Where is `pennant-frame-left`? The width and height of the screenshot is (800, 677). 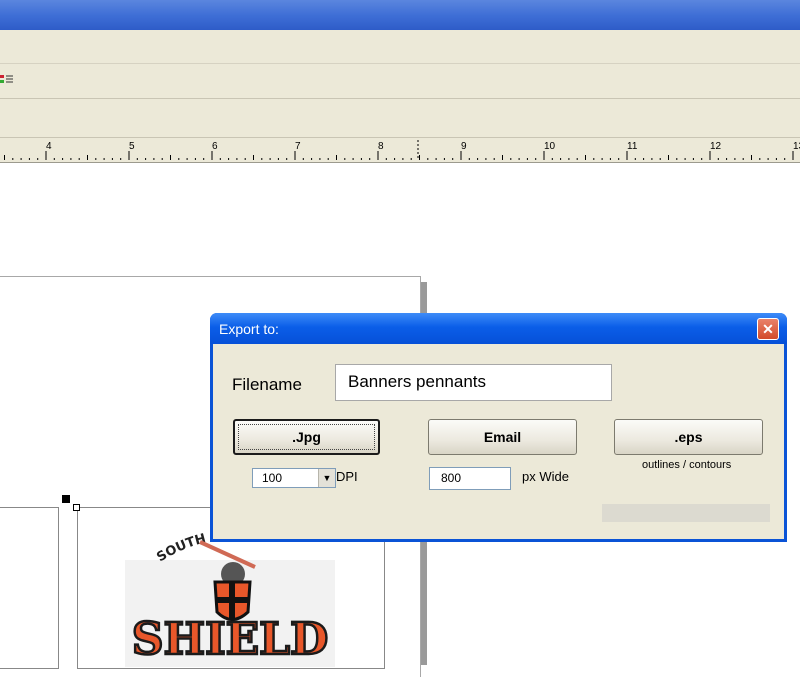
pennant-frame-left is located at coordinates (29, 588).